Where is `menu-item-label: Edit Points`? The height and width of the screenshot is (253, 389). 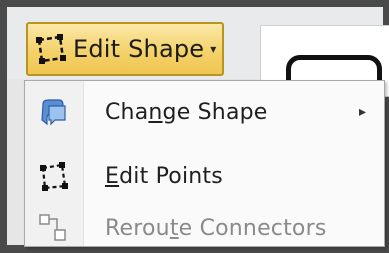 menu-item-label: Edit Points is located at coordinates (164, 176).